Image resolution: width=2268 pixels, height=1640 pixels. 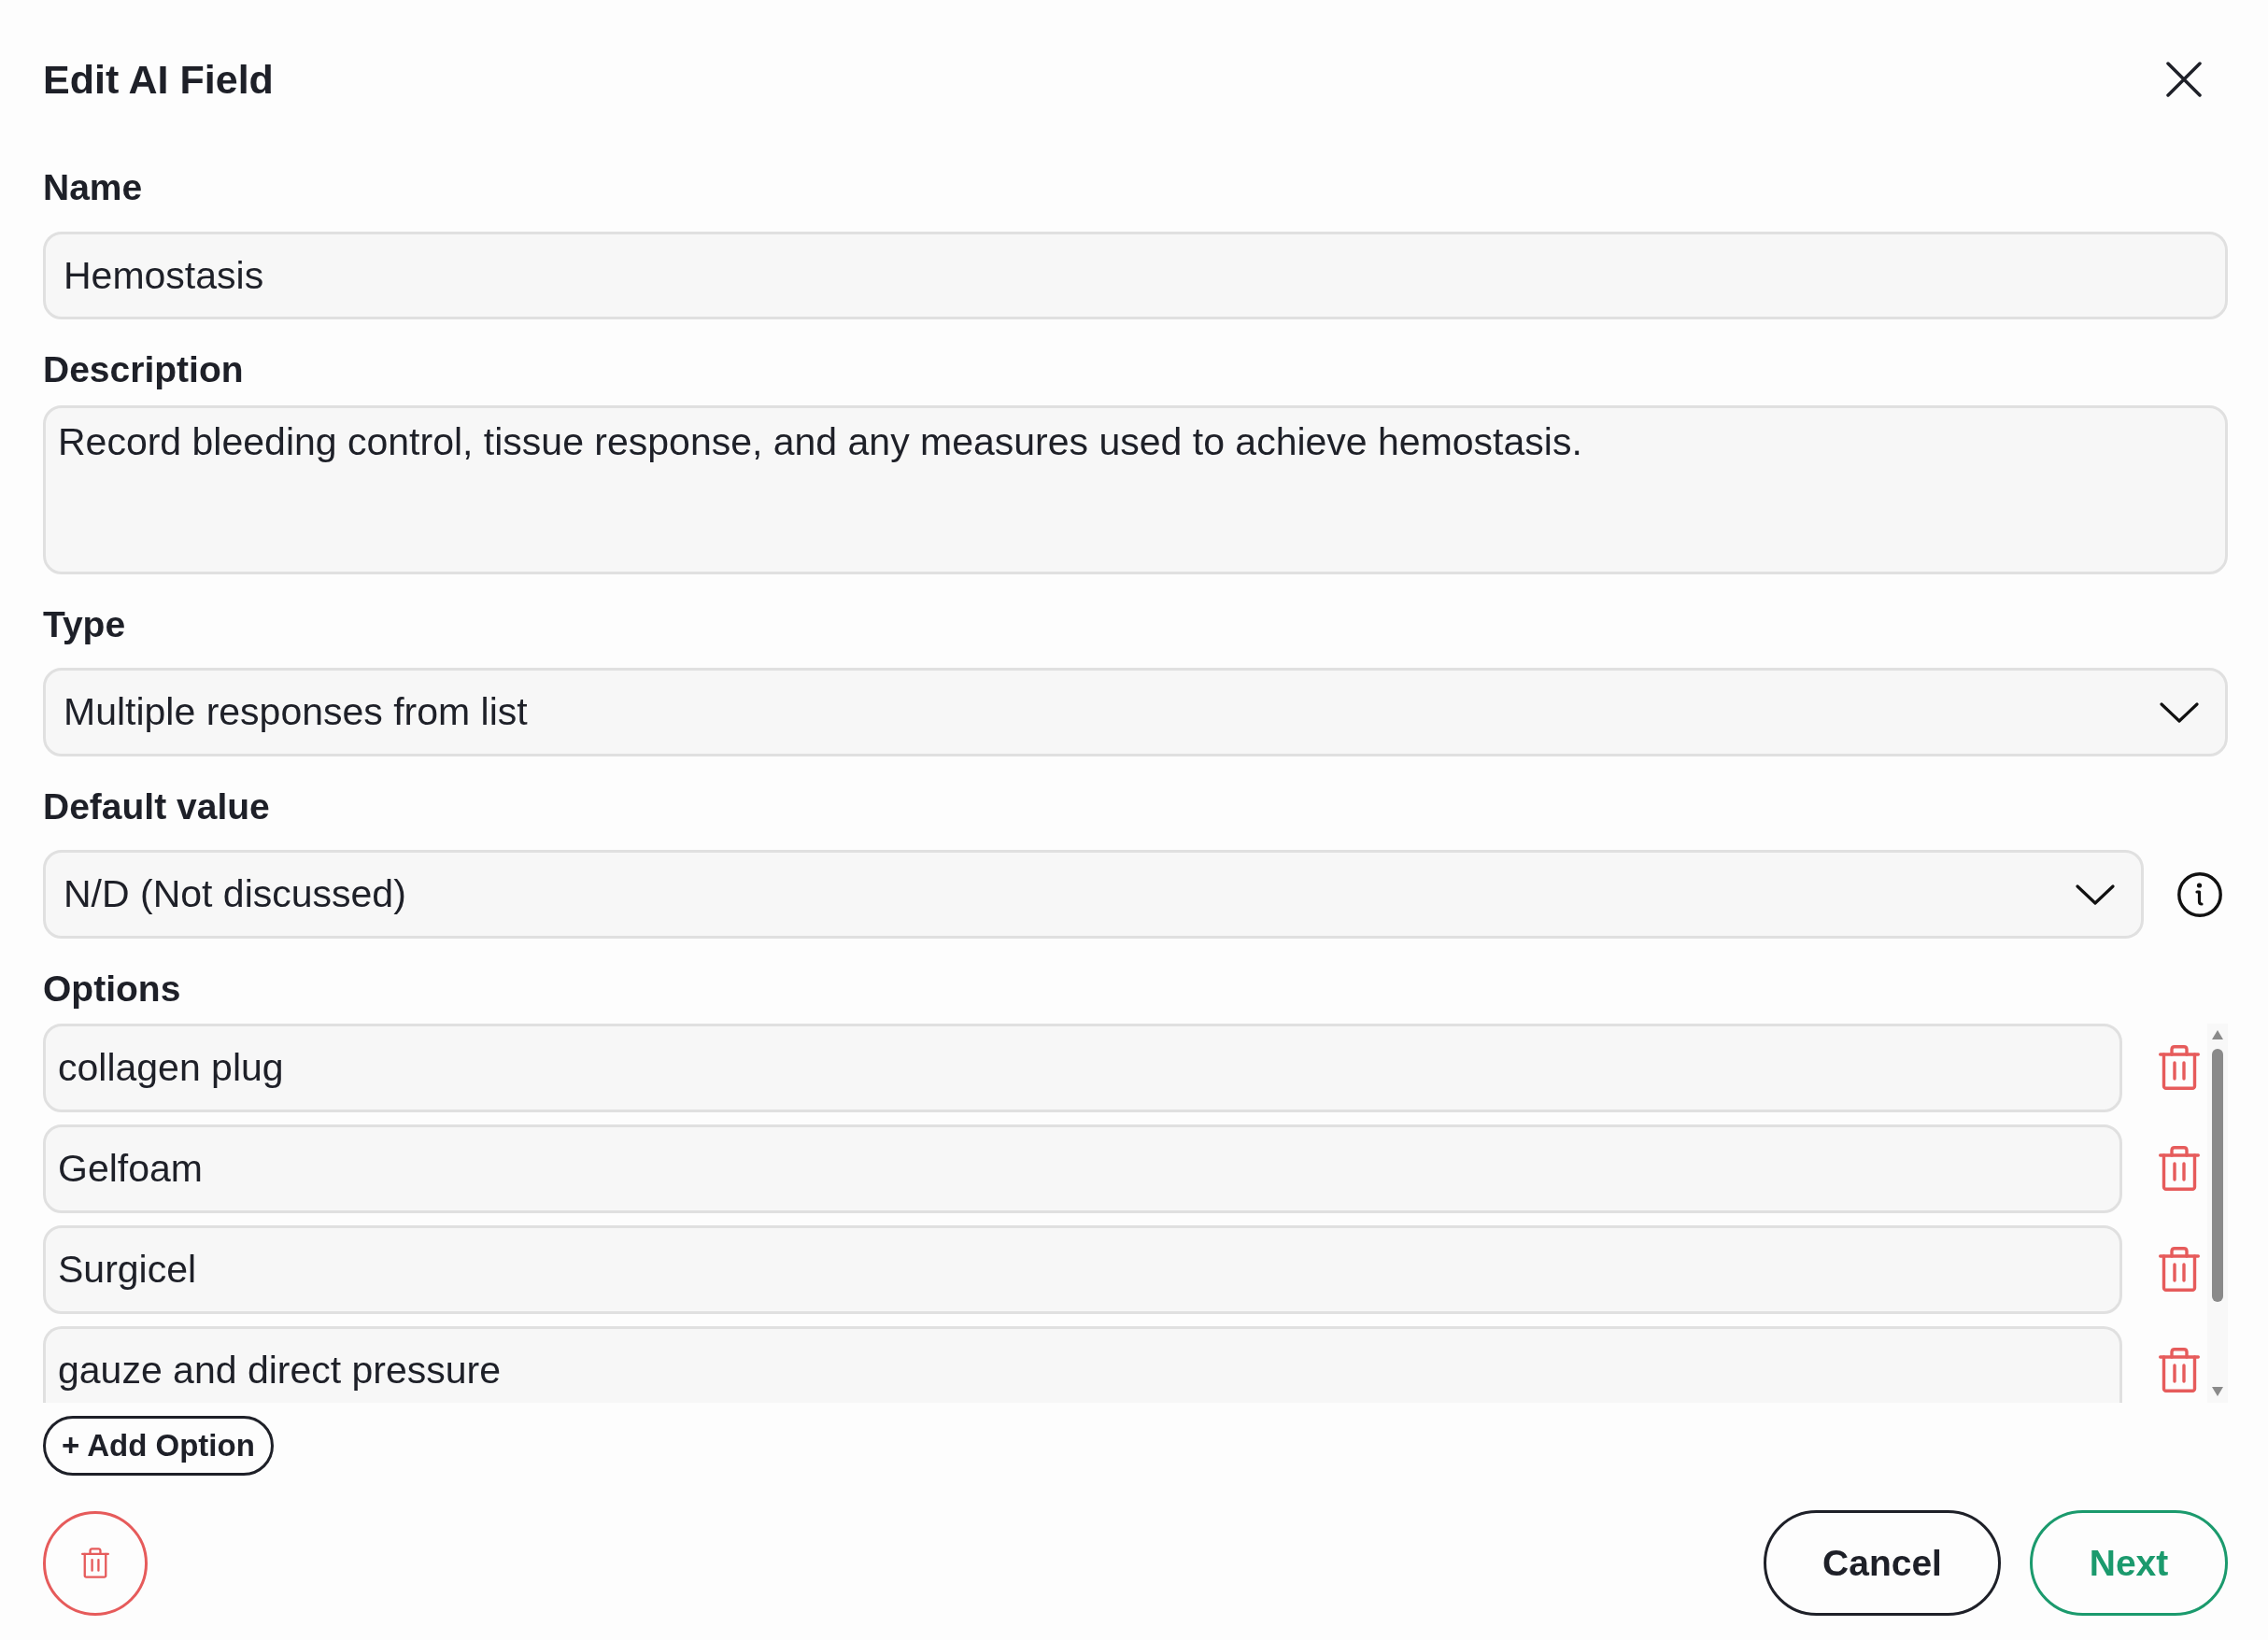 I want to click on option-input: collagen plug, so click(x=1082, y=1068).